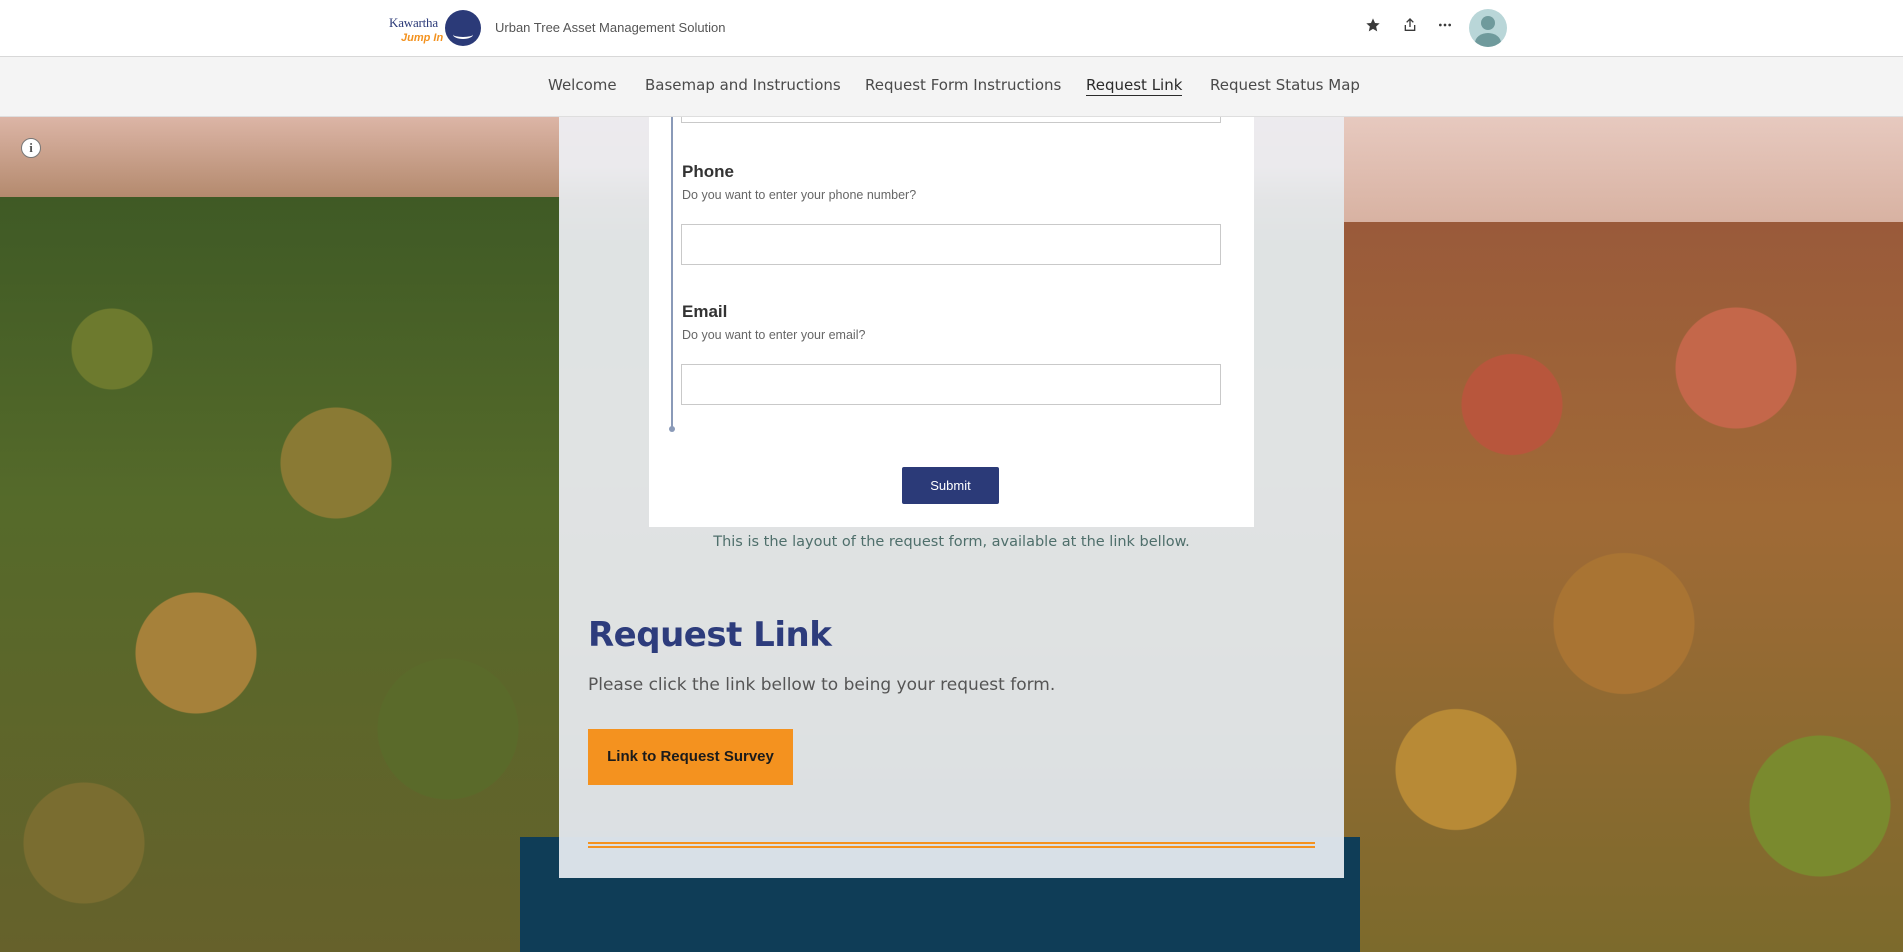 The height and width of the screenshot is (952, 1903). What do you see at coordinates (708, 171) in the screenshot?
I see `phone-label: Phone` at bounding box center [708, 171].